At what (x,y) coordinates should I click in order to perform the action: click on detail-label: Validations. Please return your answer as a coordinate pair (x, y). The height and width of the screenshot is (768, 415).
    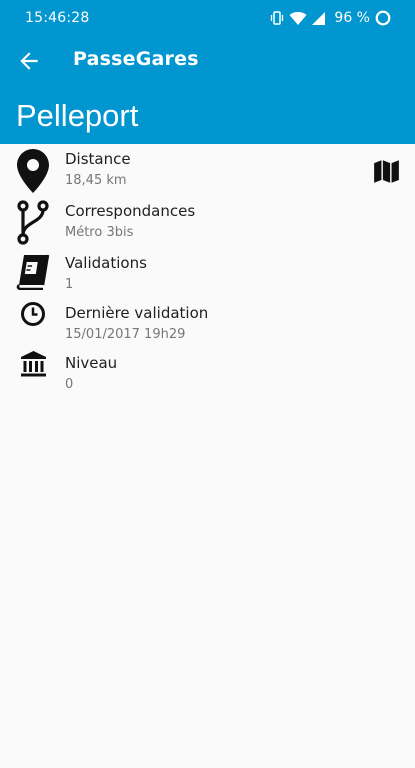
    Looking at the image, I should click on (106, 263).